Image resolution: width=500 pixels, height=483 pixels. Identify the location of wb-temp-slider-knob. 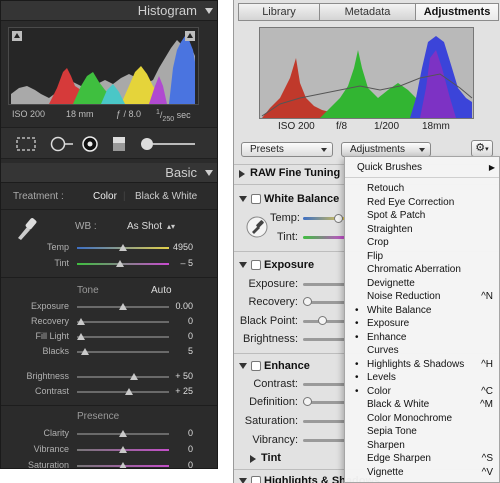
(338, 218).